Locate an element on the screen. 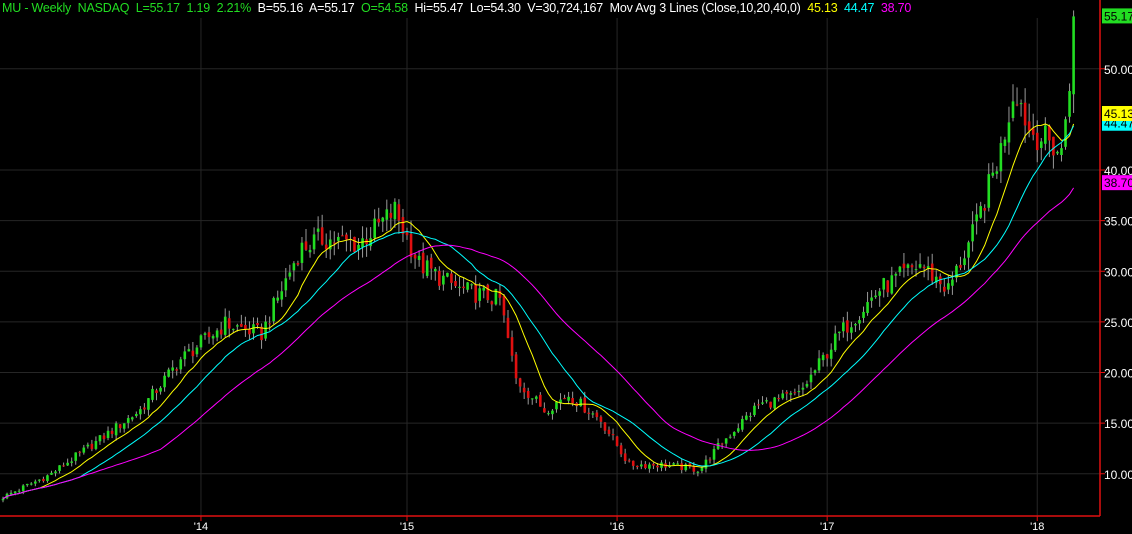 The width and height of the screenshot is (1132, 534). ma40-value: 38.70 is located at coordinates (896, 8).